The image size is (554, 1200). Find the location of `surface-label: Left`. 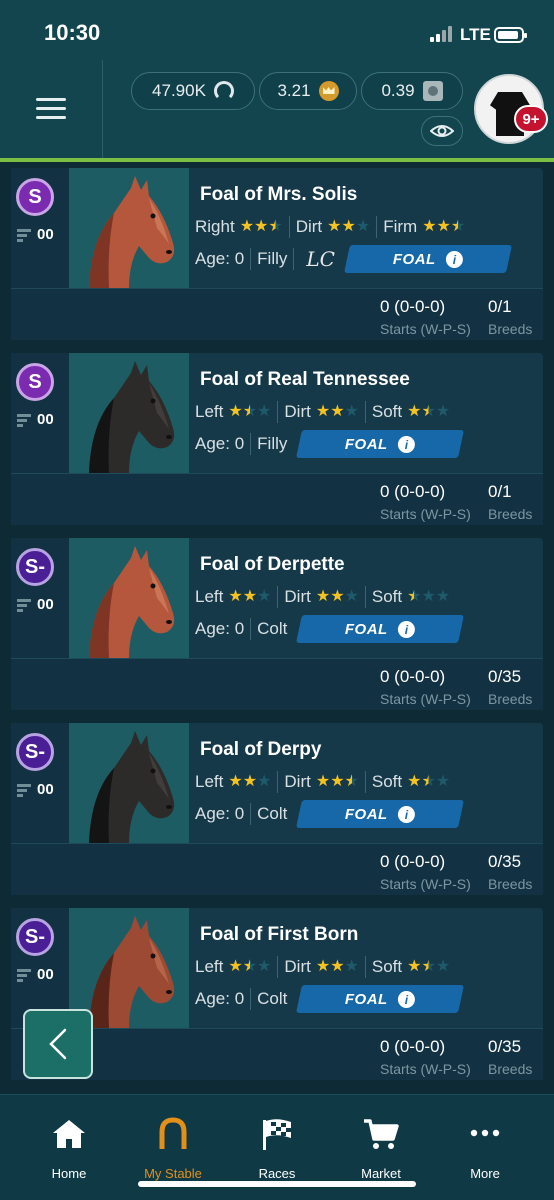

surface-label: Left is located at coordinates (209, 781).